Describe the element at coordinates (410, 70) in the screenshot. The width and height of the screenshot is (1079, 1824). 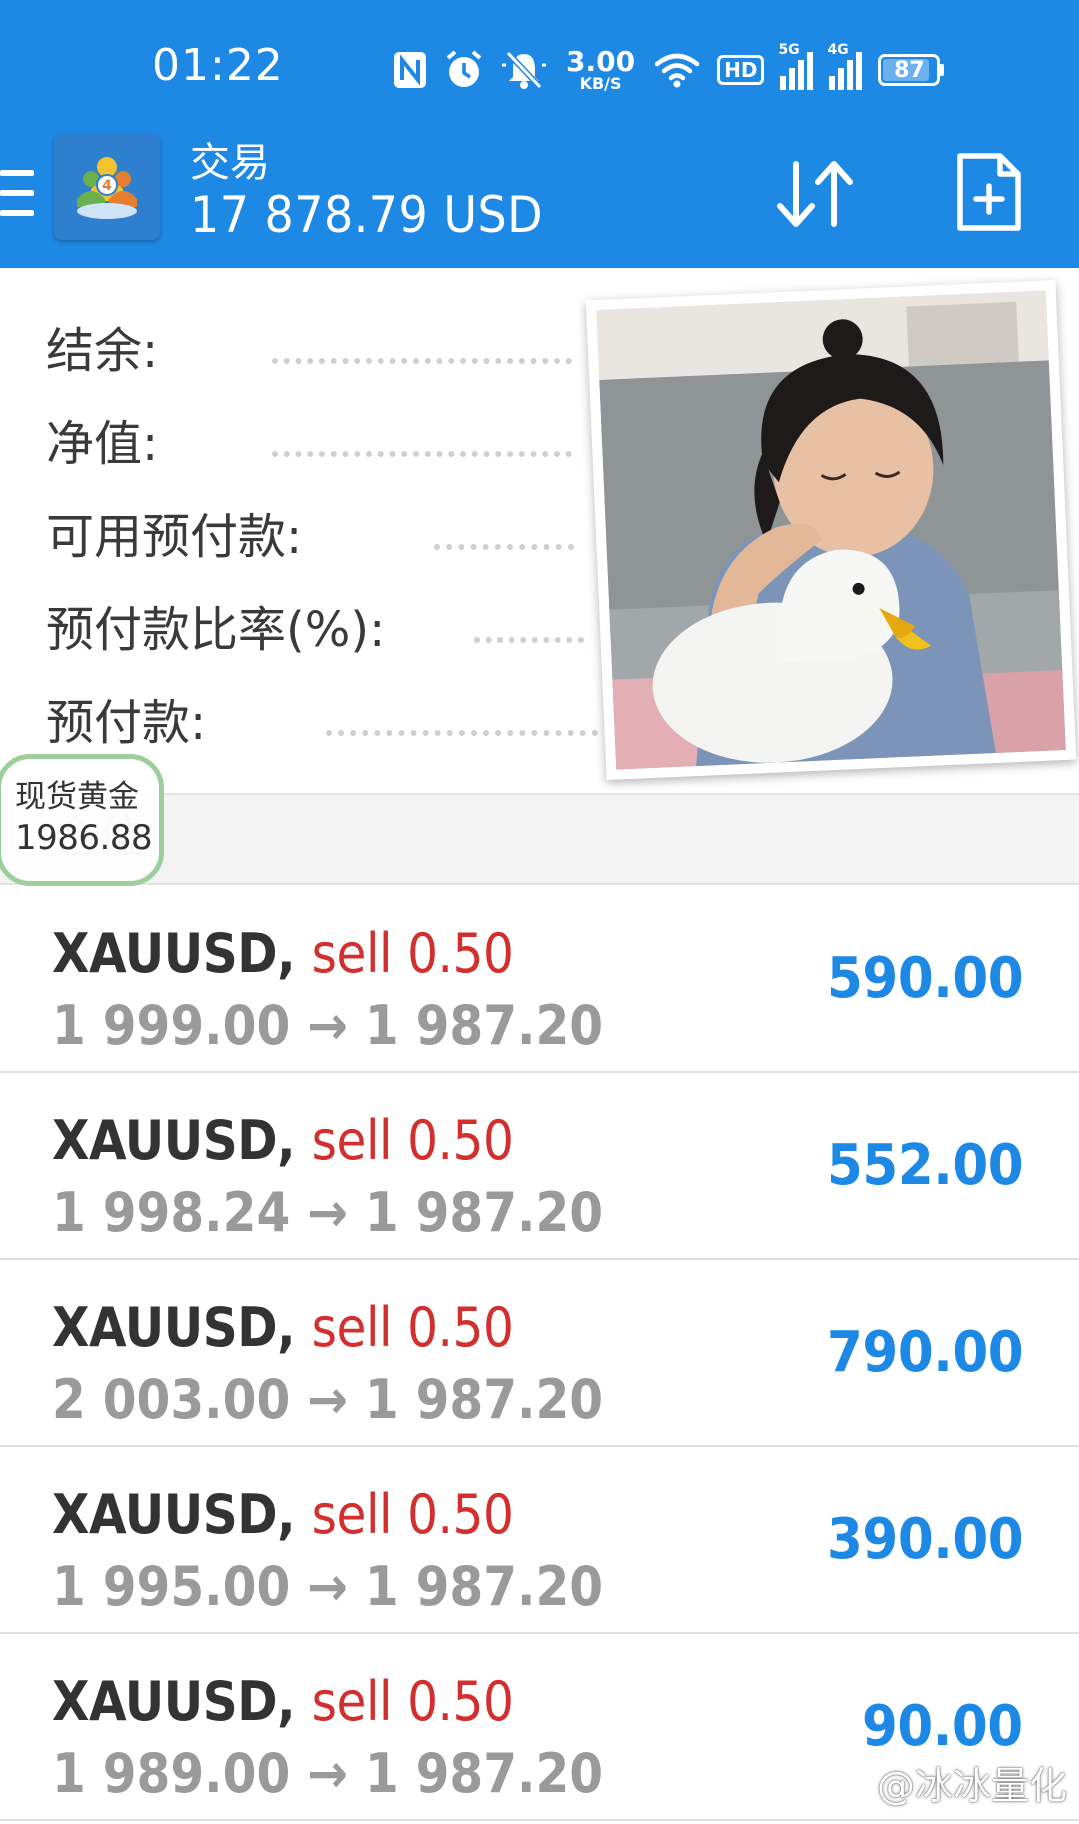
I see `nfc-icon` at that location.